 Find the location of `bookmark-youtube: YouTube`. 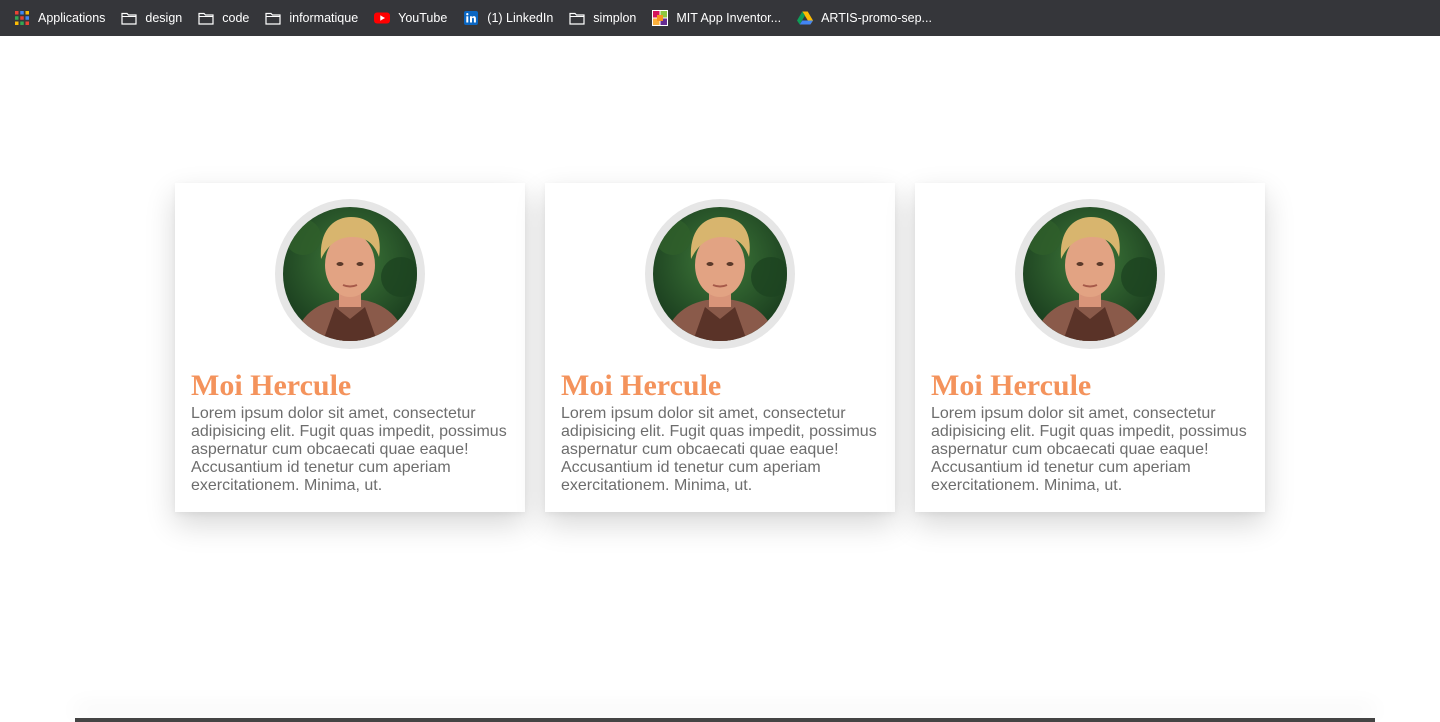

bookmark-youtube: YouTube is located at coordinates (410, 18).